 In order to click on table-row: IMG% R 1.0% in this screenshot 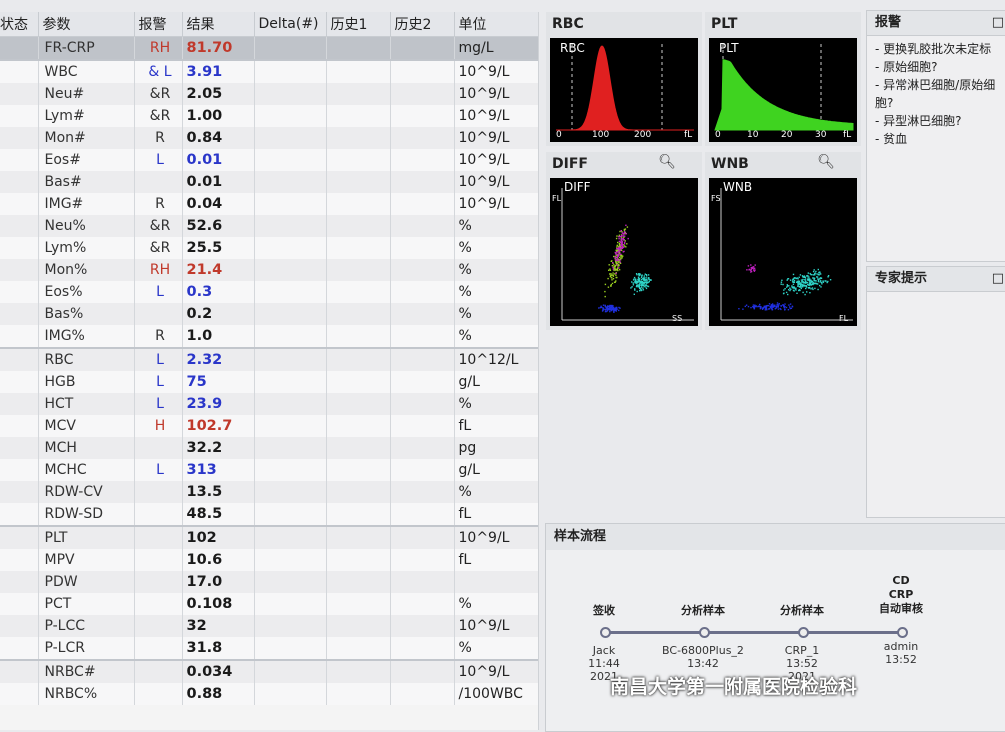, I will do `click(269, 336)`.